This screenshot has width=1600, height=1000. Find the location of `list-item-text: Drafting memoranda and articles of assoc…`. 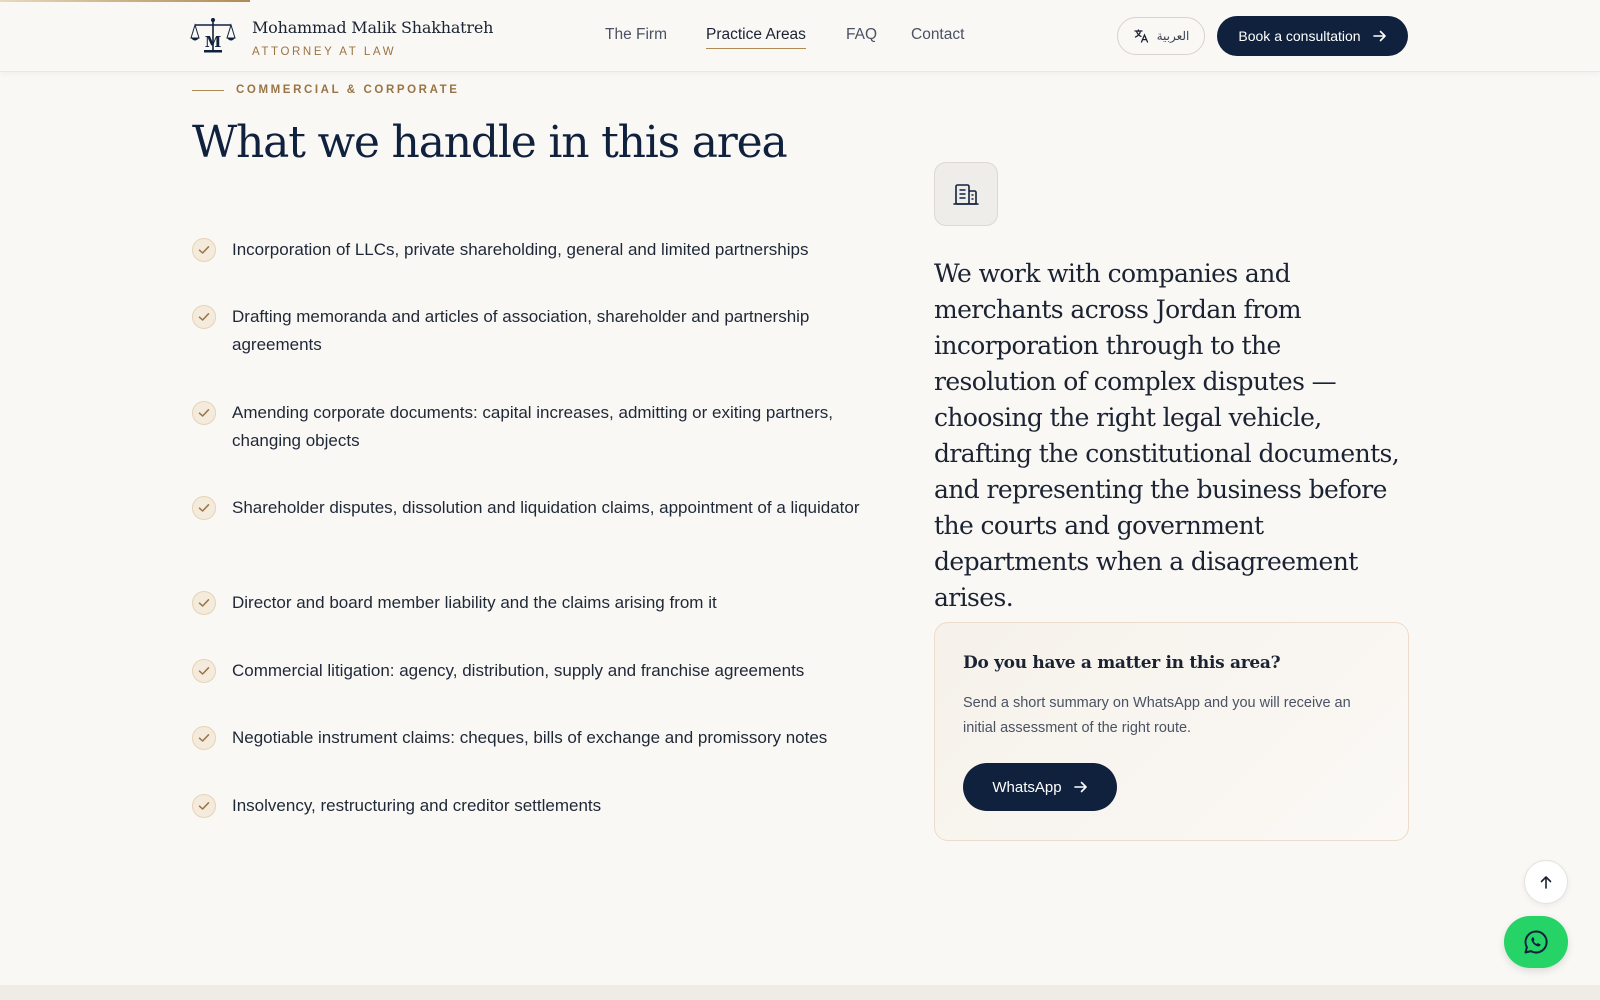

list-item-text: Drafting memoranda and articles of assoc… is located at coordinates (521, 330).